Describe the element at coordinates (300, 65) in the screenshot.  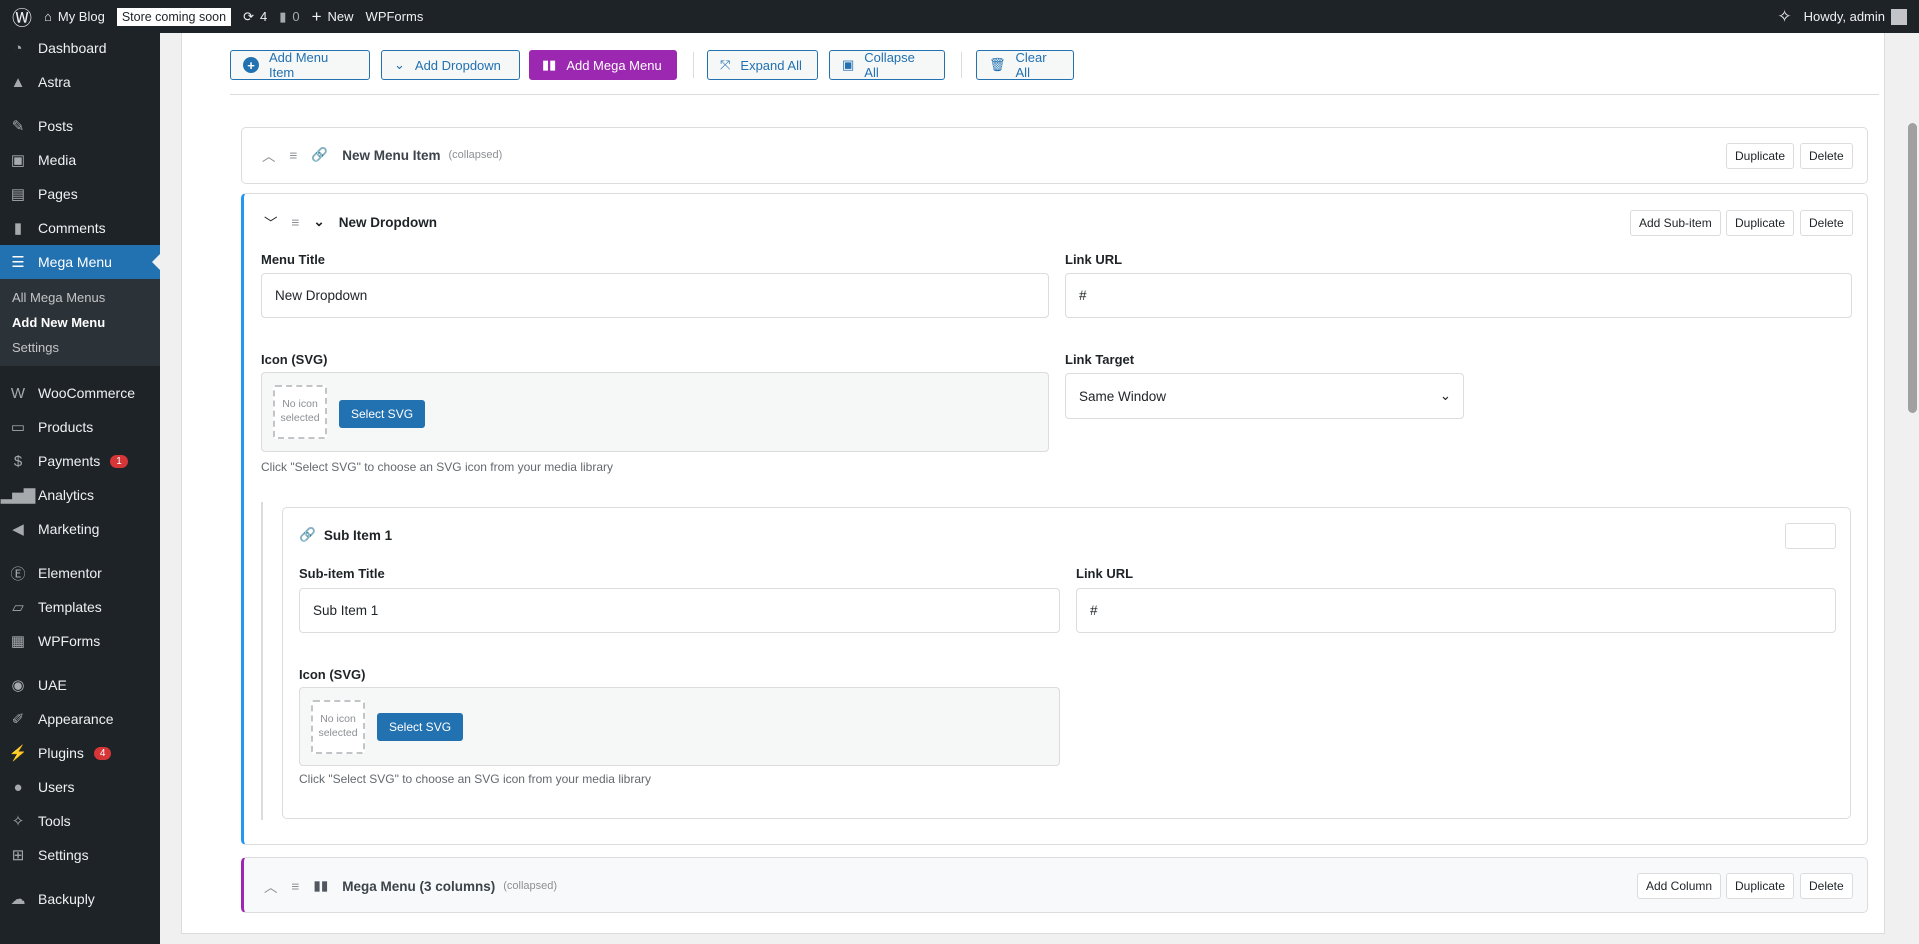
I see `add-menu-item-button: + Add Menu Item` at that location.